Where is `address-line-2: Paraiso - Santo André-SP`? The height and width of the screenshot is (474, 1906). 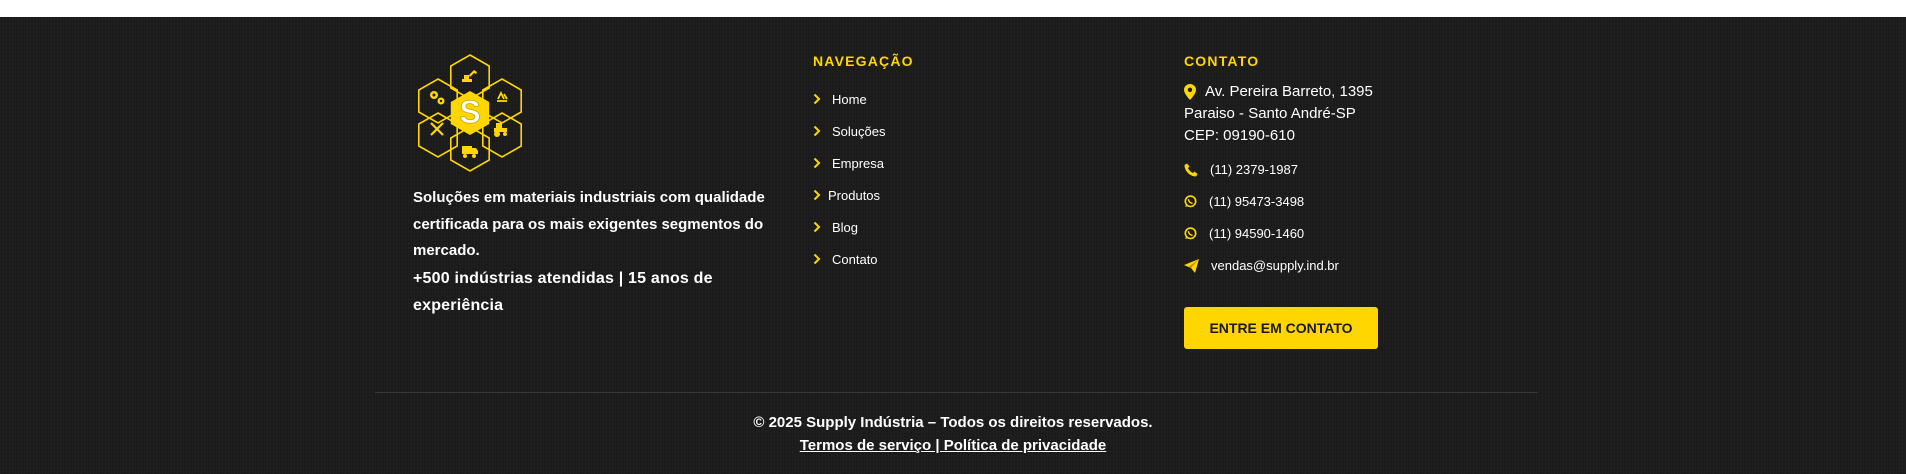
address-line-2: Paraiso - Santo André-SP is located at coordinates (1270, 113).